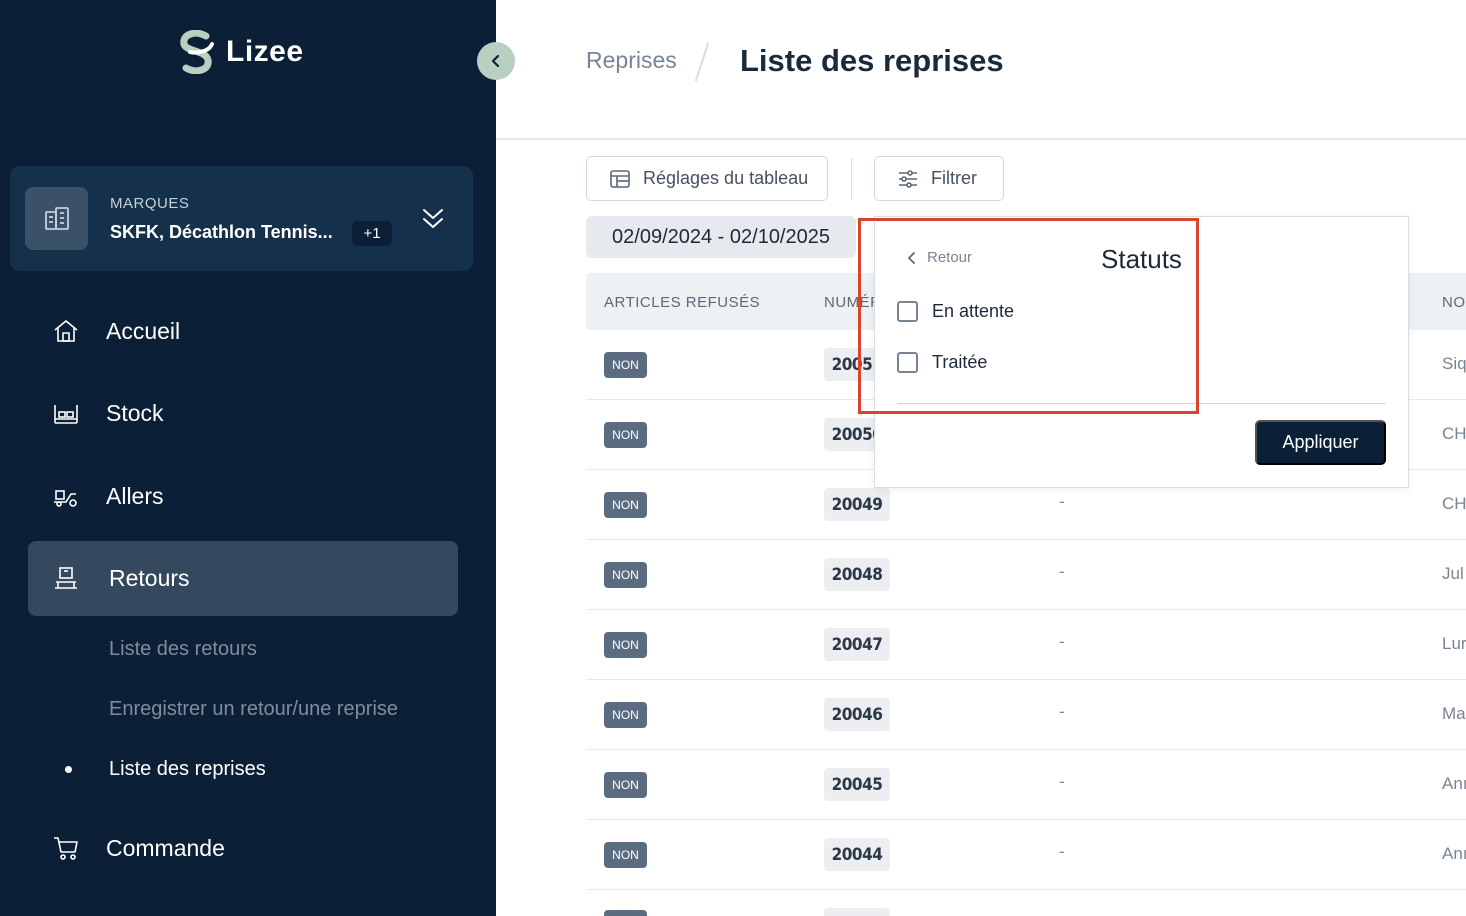 This screenshot has height=916, width=1466. What do you see at coordinates (1454, 363) in the screenshot?
I see `customer-name: Siq` at bounding box center [1454, 363].